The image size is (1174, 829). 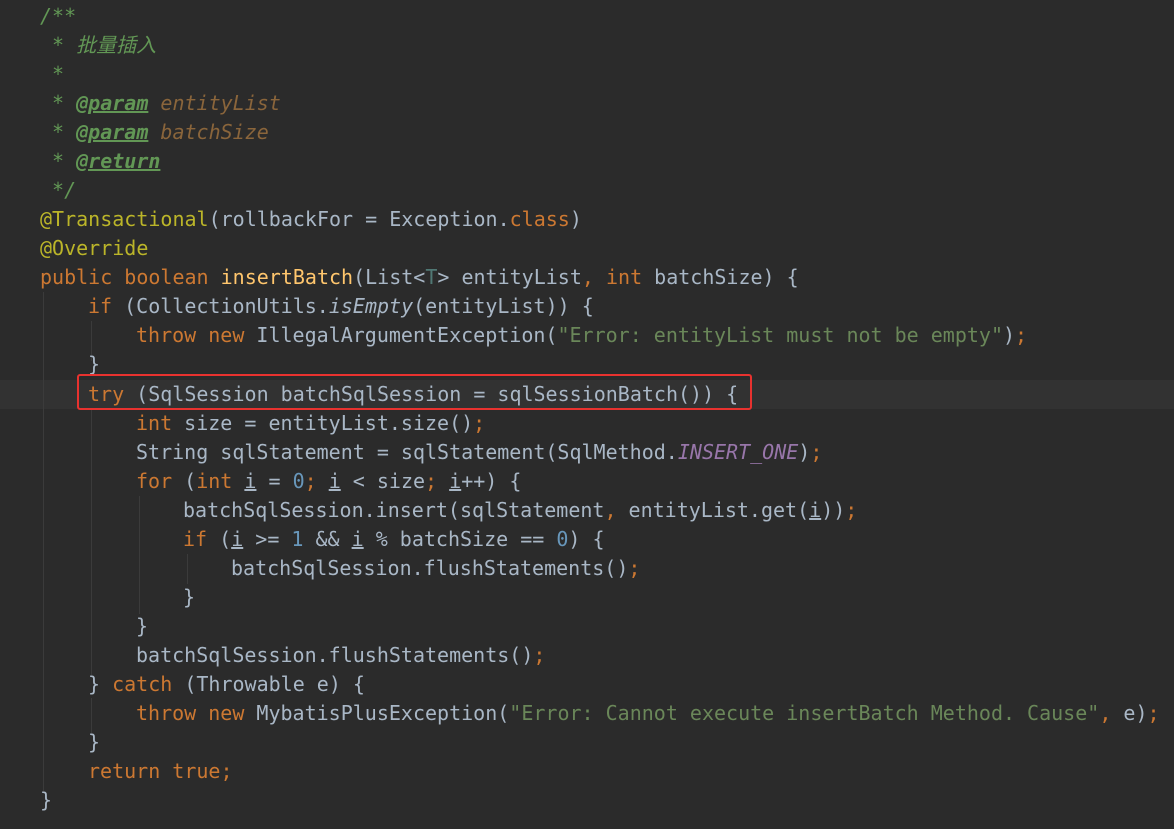 What do you see at coordinates (58, 161) in the screenshot?
I see `javadoc-star: *` at bounding box center [58, 161].